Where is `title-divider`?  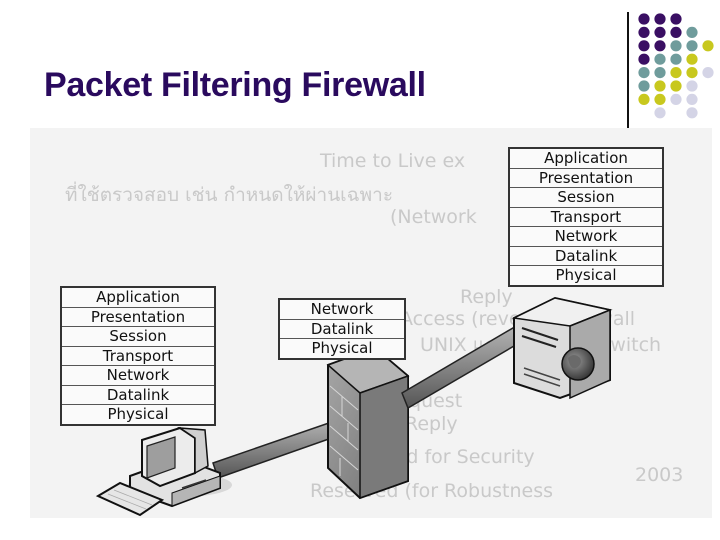
title-divider is located at coordinates (628, 70).